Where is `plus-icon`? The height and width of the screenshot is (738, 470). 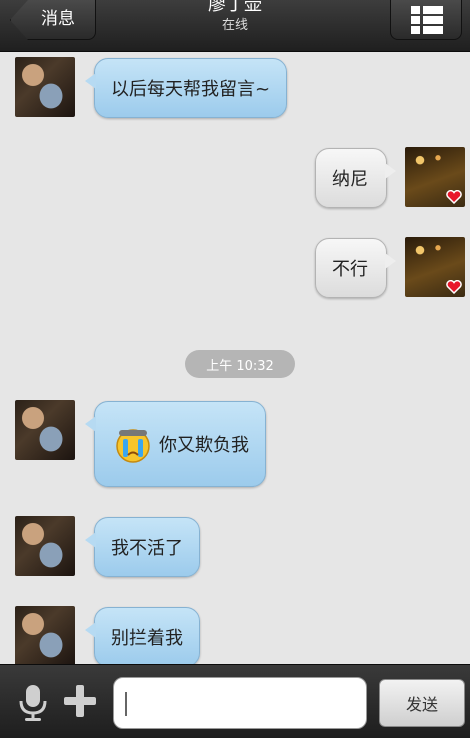
plus-icon is located at coordinates (80, 701).